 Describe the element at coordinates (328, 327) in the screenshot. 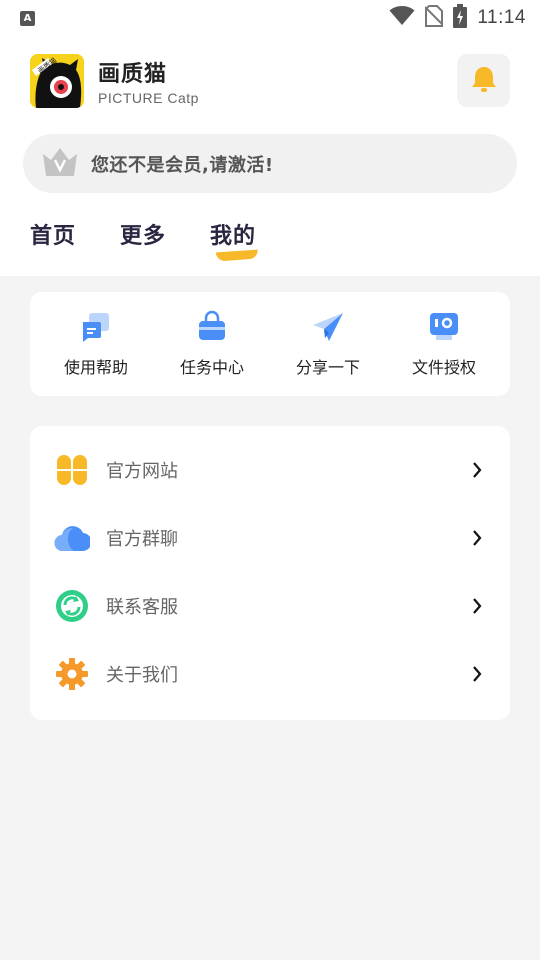

I see `share-plane-icon` at that location.